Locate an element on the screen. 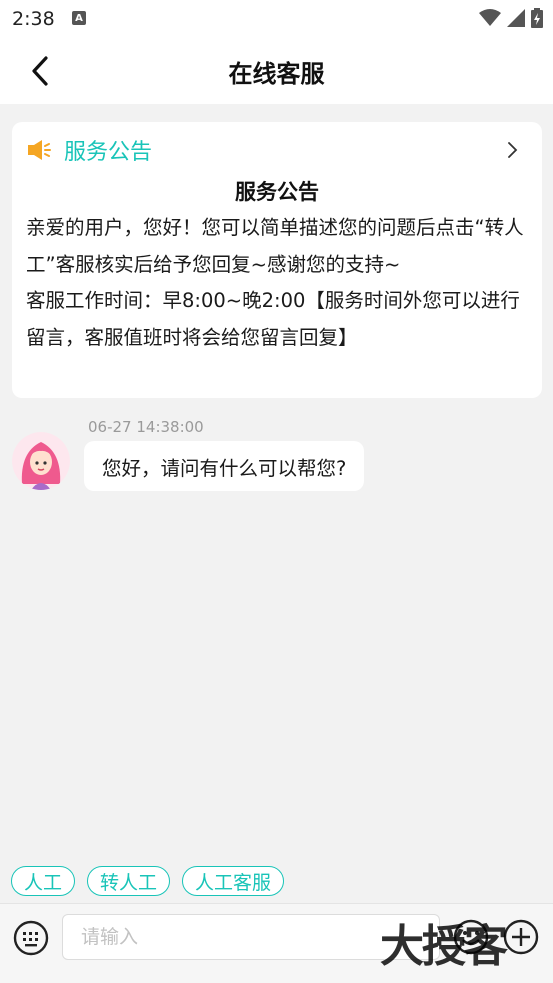  nav-bar: 在线客服 is located at coordinates (276, 71).